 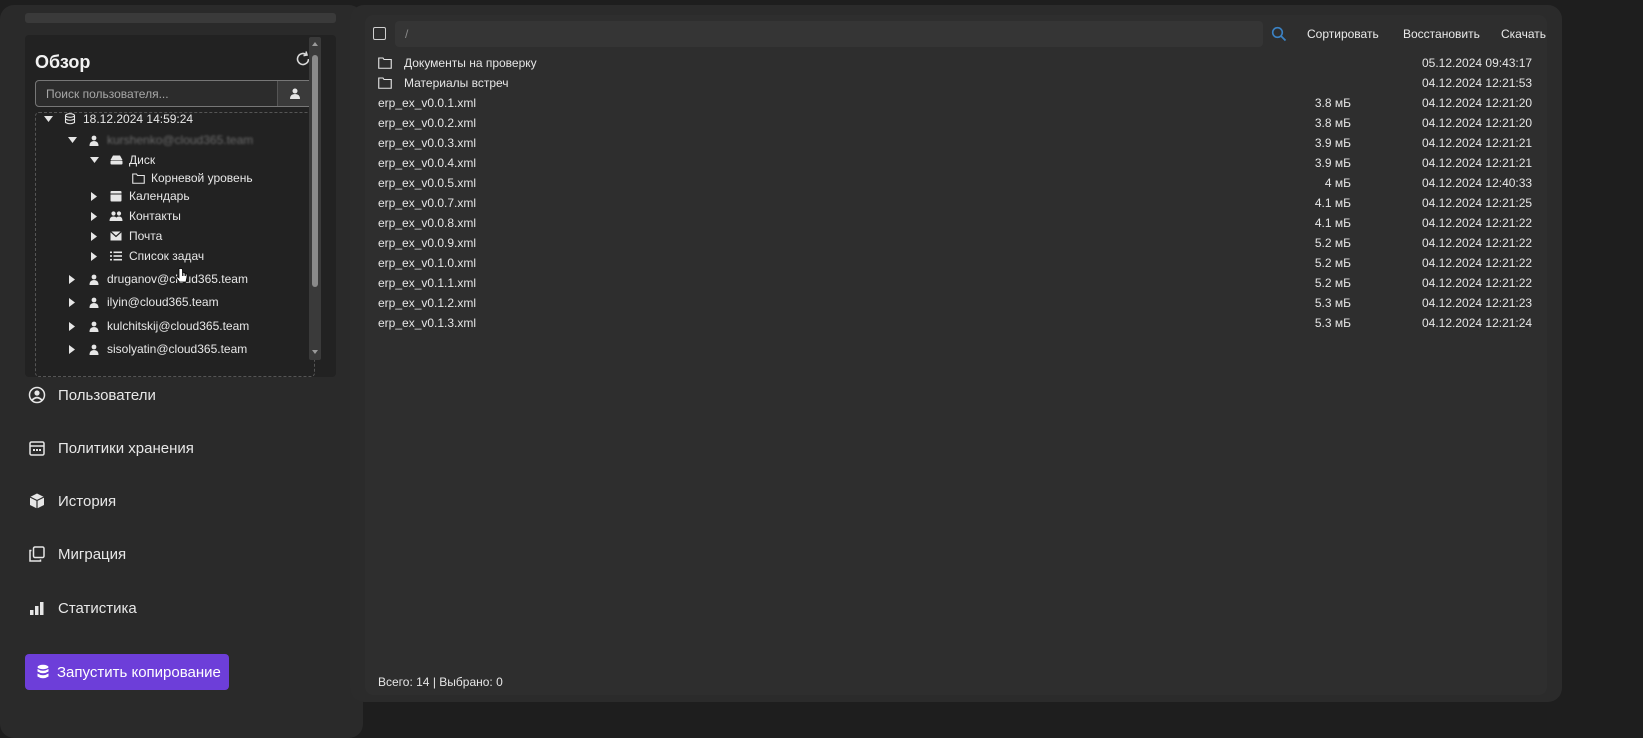 I want to click on tree-item-label: kulchitskij@cloud365.team, so click(x=178, y=326).